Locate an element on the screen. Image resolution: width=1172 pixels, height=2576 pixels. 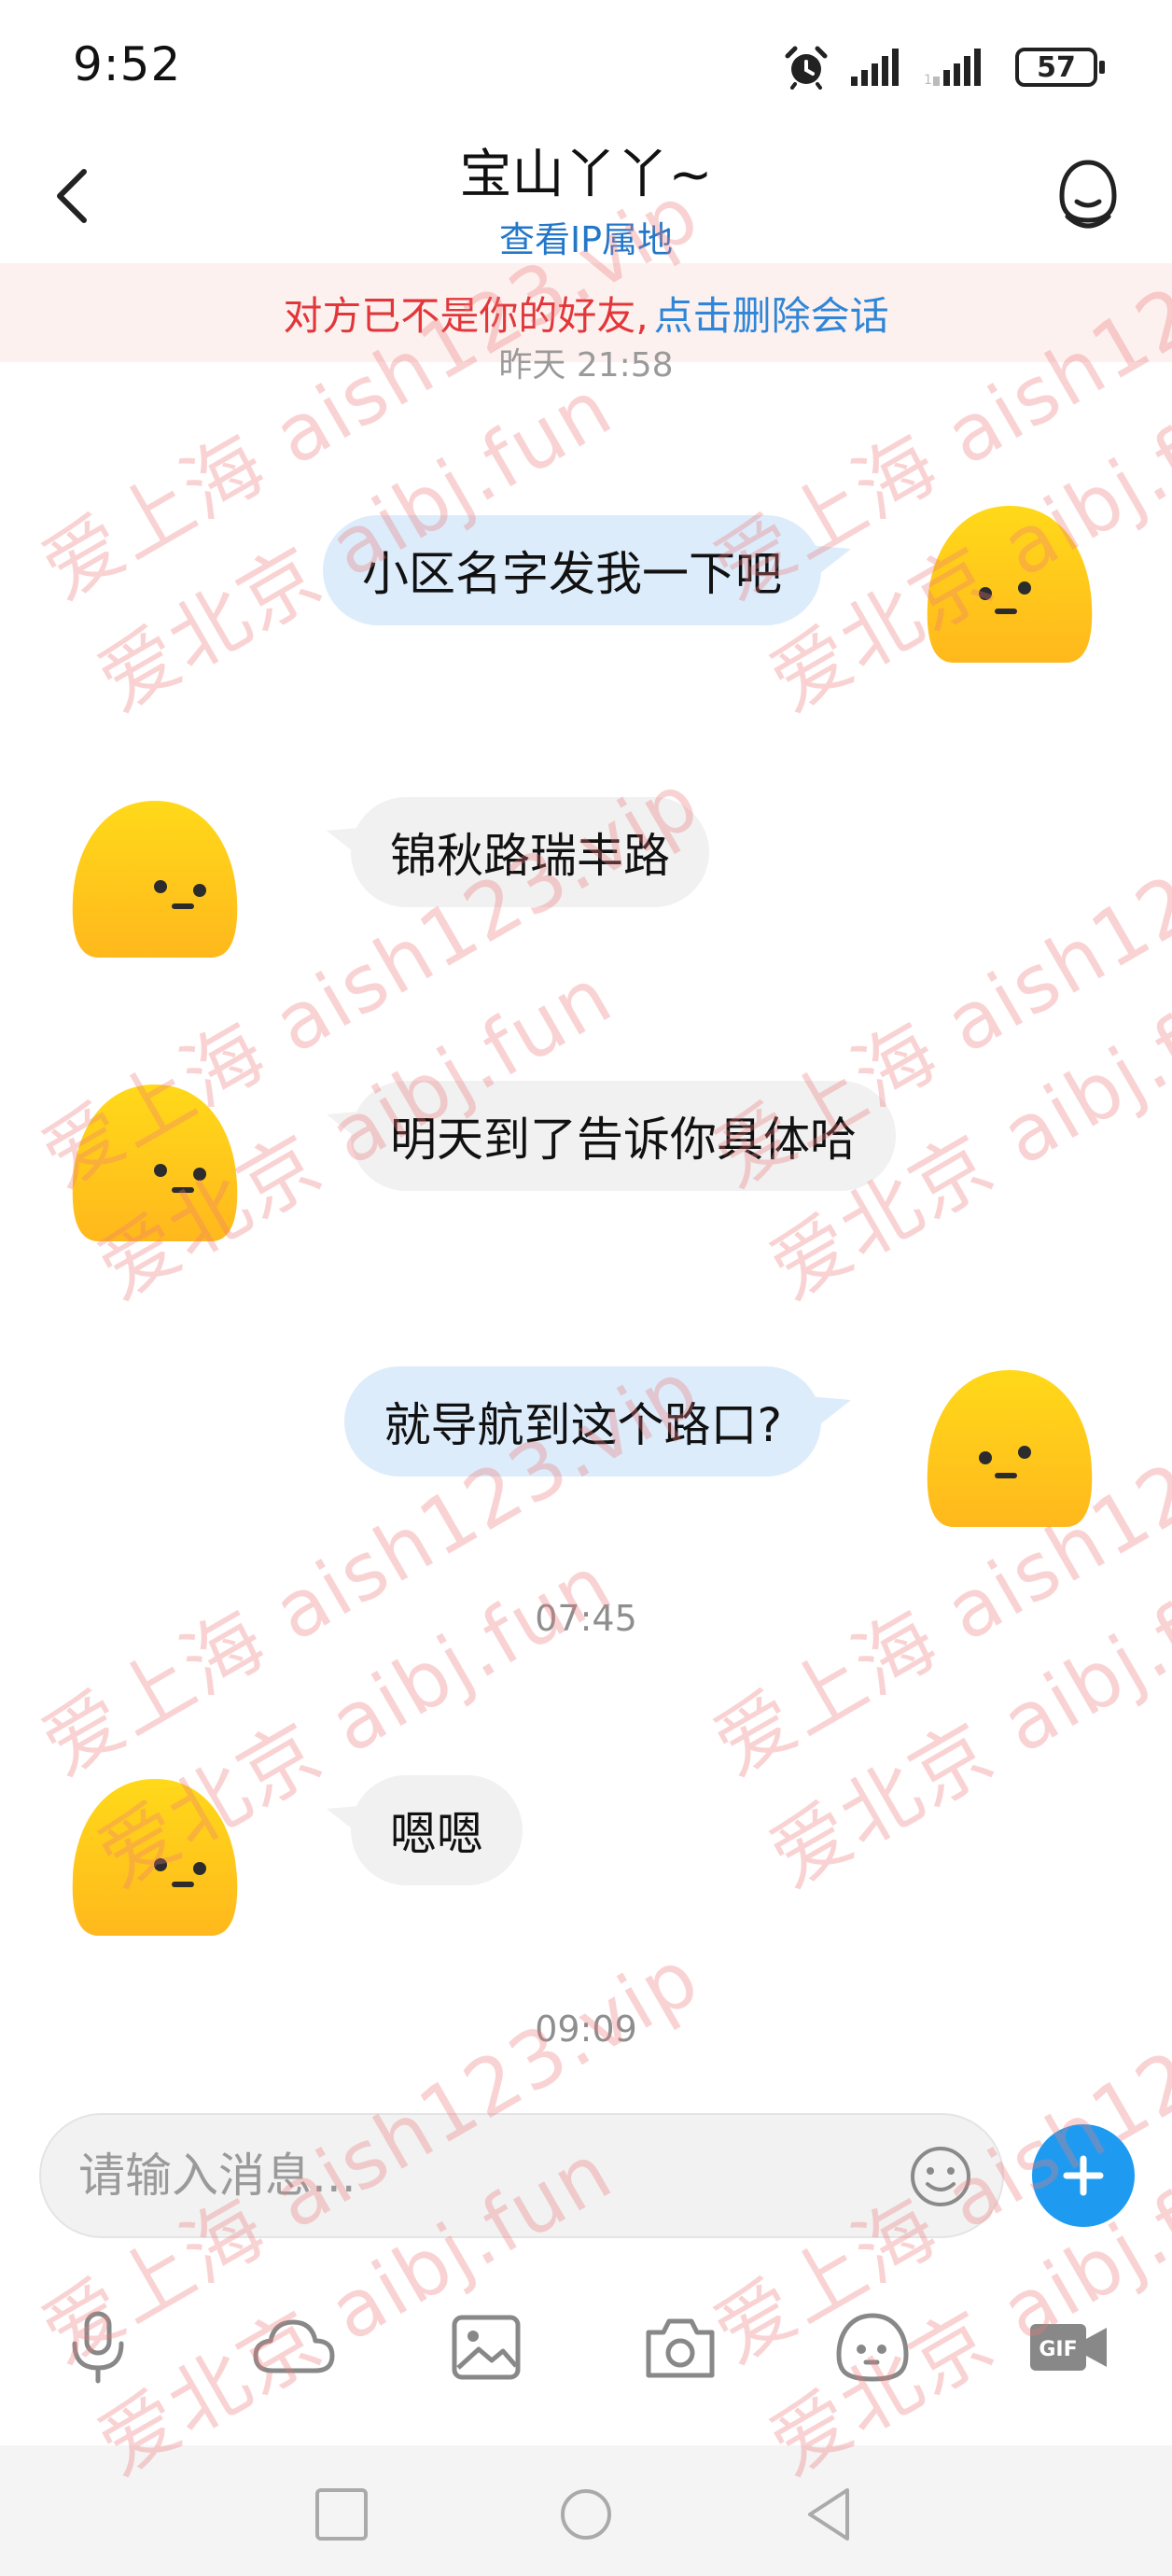
add-button is located at coordinates (1083, 2175).